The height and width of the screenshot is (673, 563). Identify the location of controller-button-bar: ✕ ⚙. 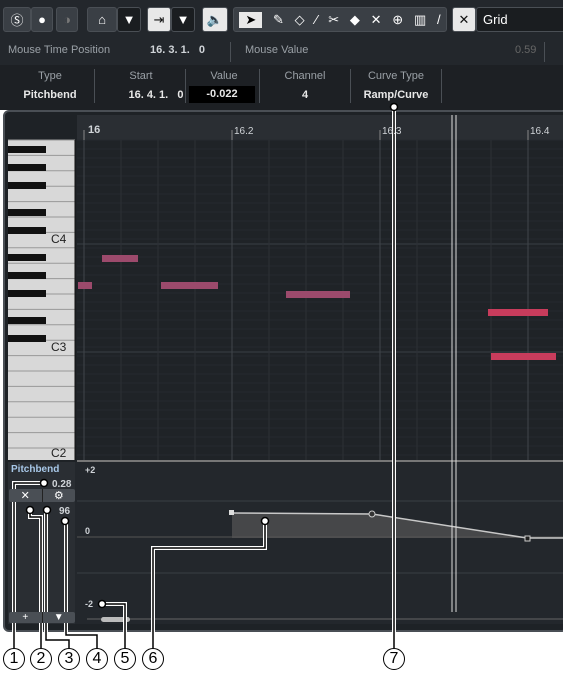
(42, 495).